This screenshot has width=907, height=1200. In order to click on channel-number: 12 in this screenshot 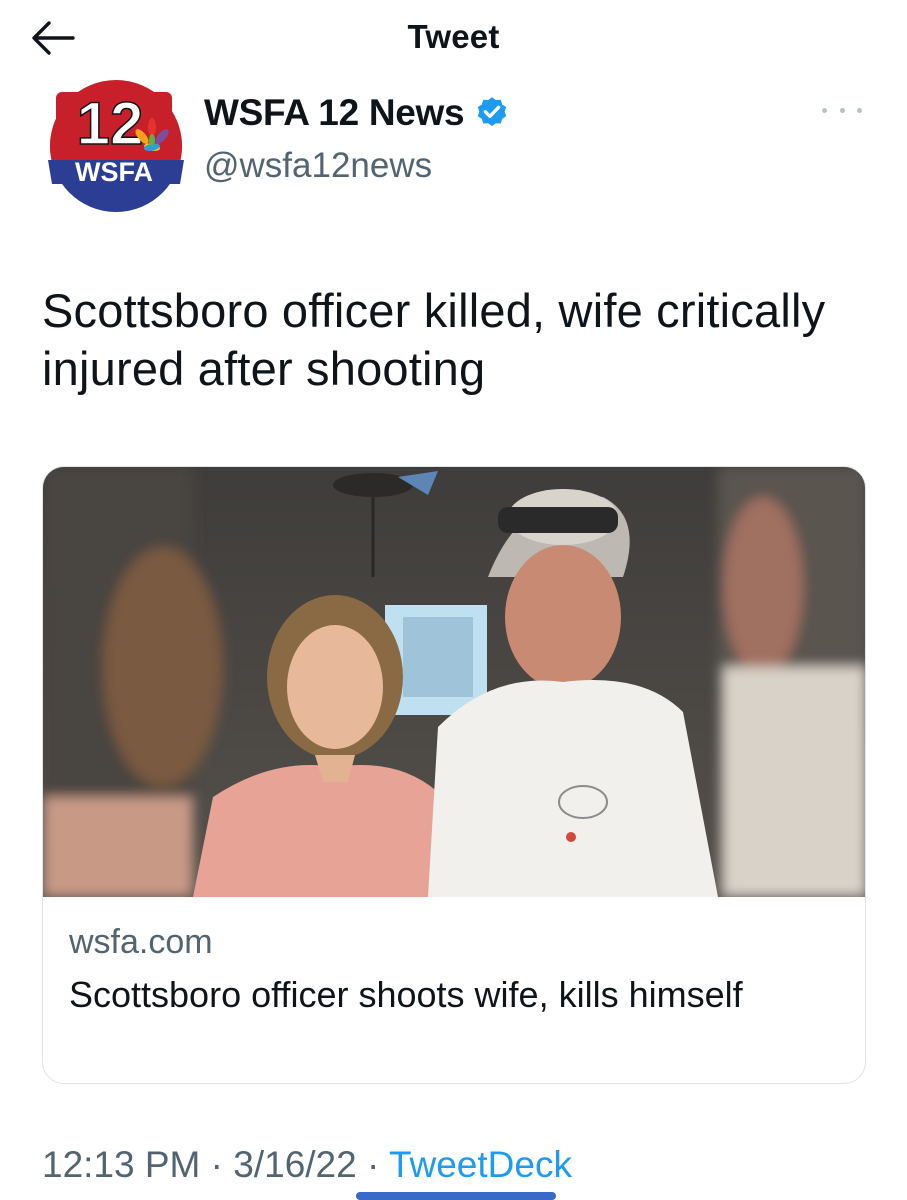, I will do `click(110, 123)`.